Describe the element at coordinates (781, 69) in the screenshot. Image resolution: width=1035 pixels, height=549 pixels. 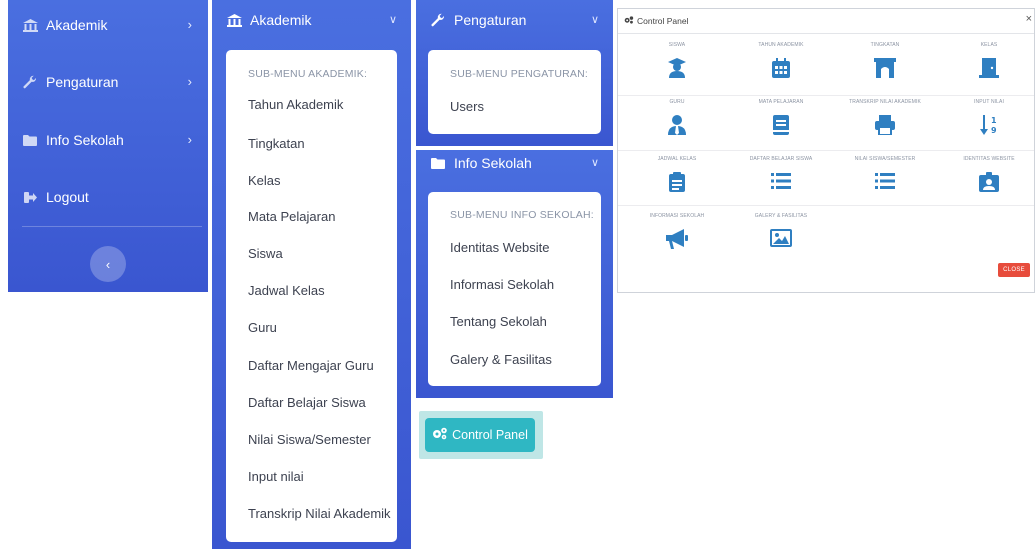
I see `calendar-icon` at that location.